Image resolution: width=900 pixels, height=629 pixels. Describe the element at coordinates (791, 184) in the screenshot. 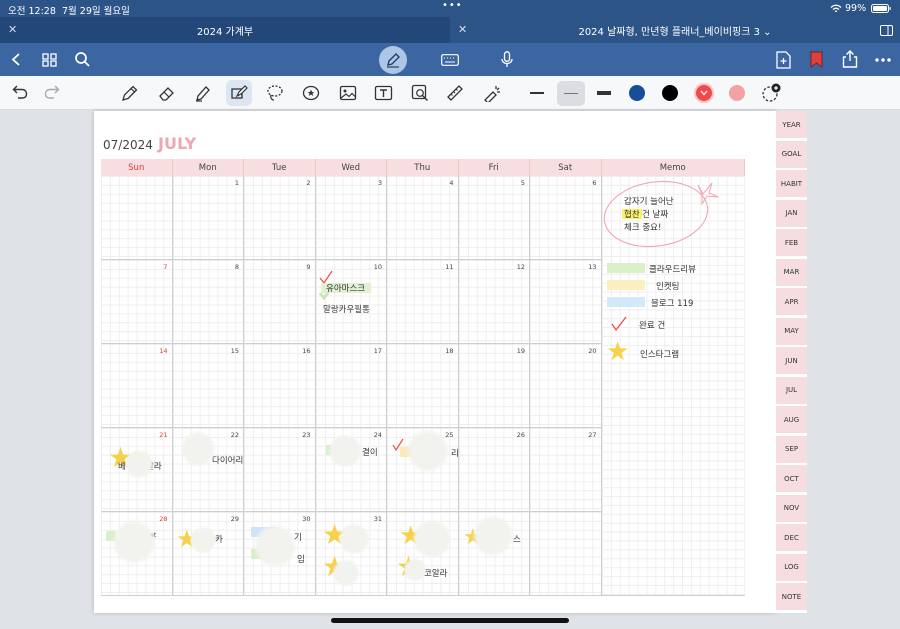

I see `side-tab-habit: HABIT` at that location.